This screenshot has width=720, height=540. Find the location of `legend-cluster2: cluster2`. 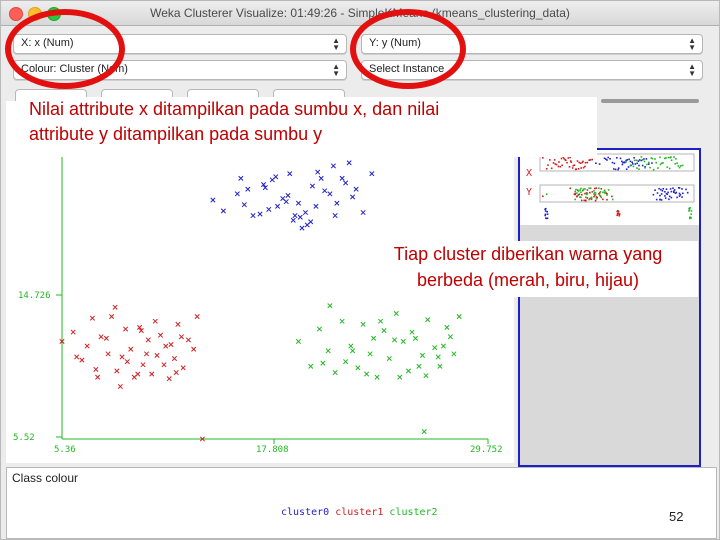

legend-cluster2: cluster2 is located at coordinates (413, 512).